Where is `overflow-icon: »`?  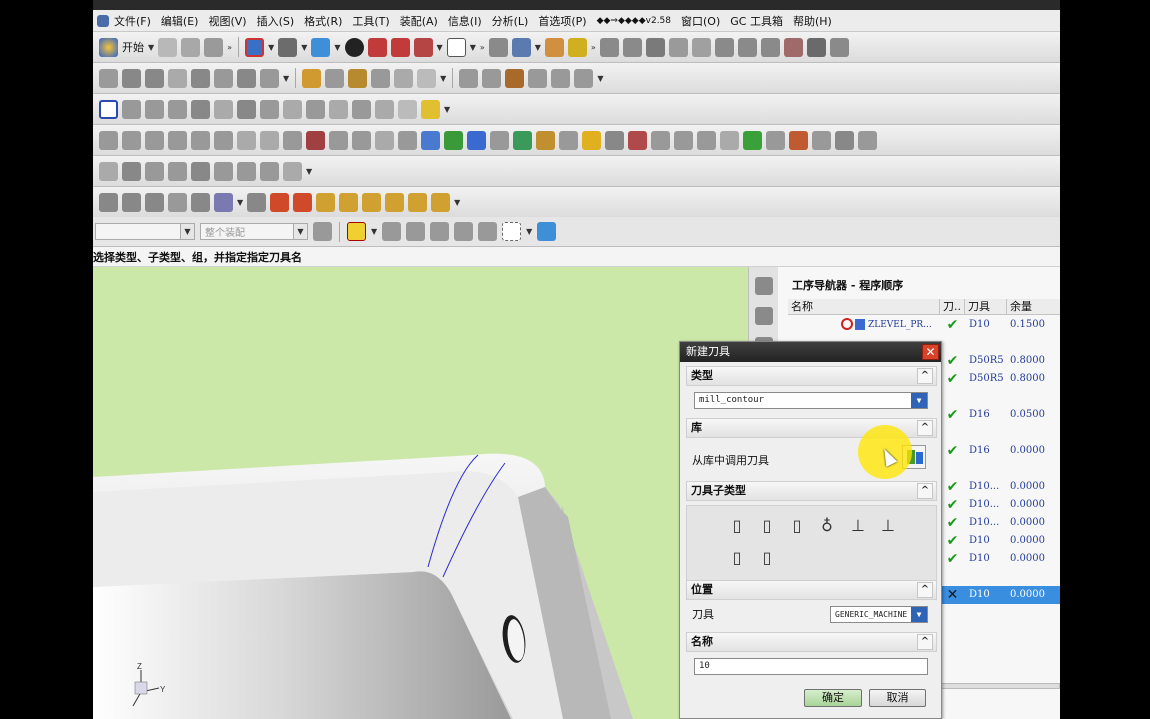 overflow-icon: » is located at coordinates (229, 47).